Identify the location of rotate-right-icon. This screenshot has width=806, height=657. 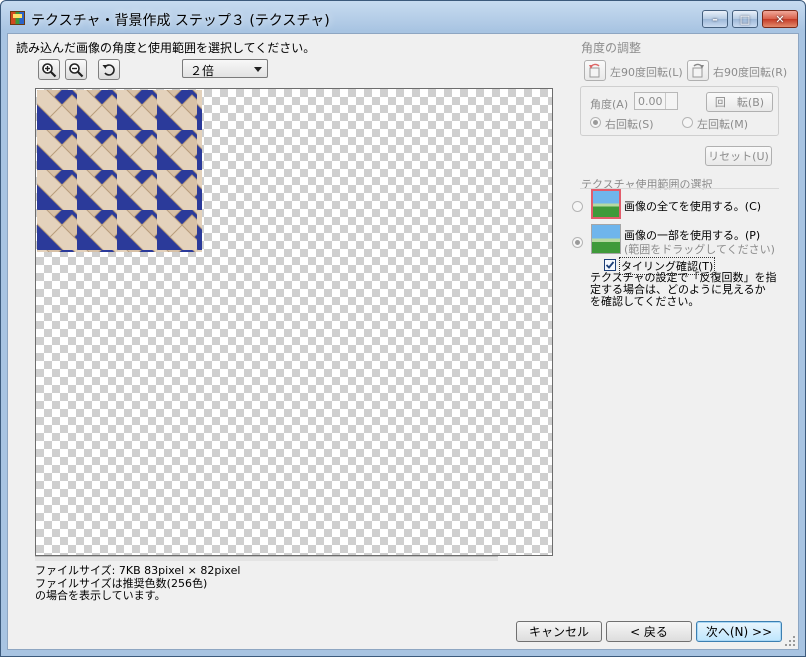
(698, 70).